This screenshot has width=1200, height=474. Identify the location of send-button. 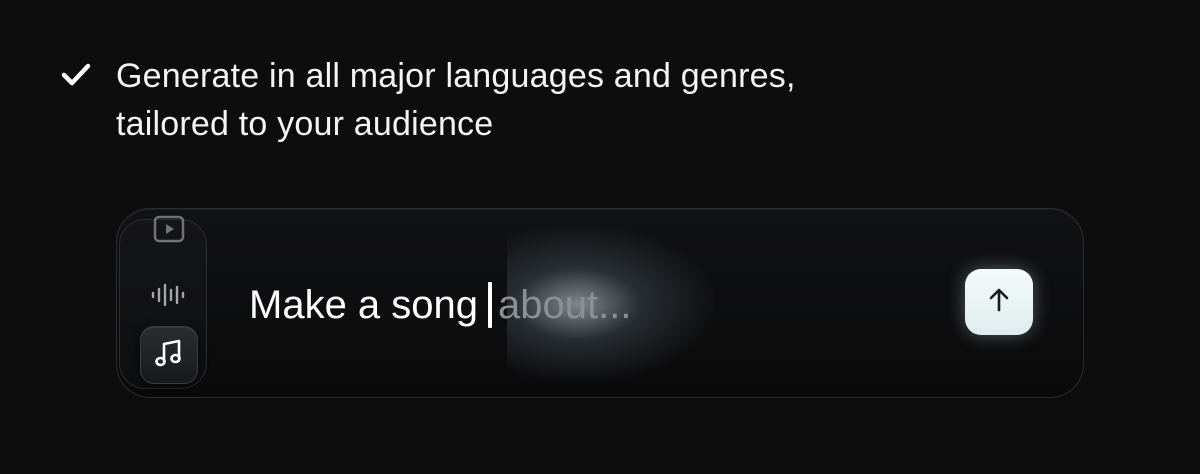
(999, 302).